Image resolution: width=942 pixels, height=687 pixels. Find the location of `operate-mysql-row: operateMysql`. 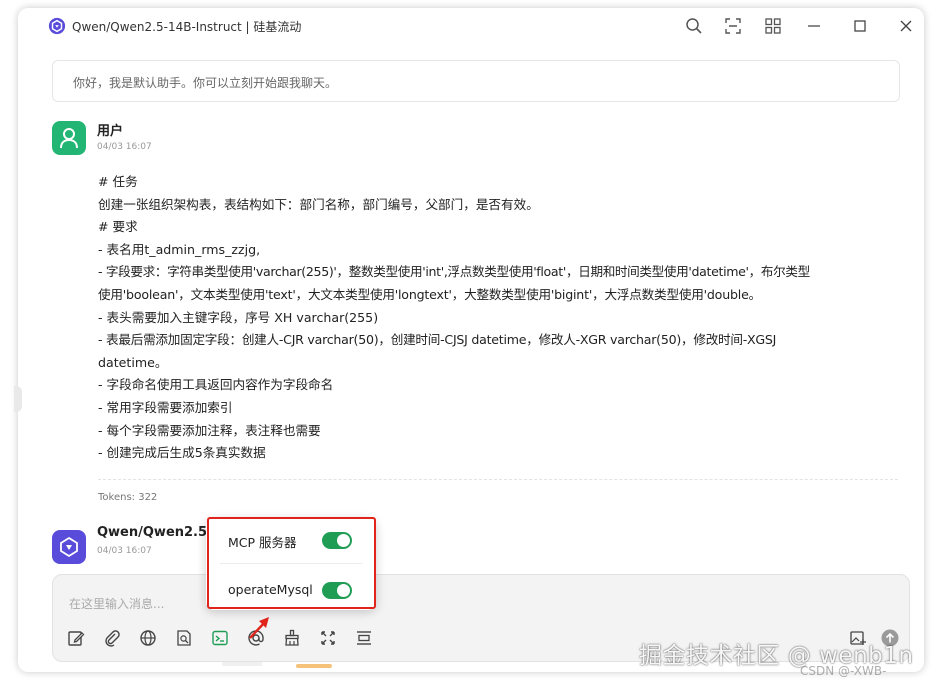

operate-mysql-row: operateMysql is located at coordinates (291, 590).